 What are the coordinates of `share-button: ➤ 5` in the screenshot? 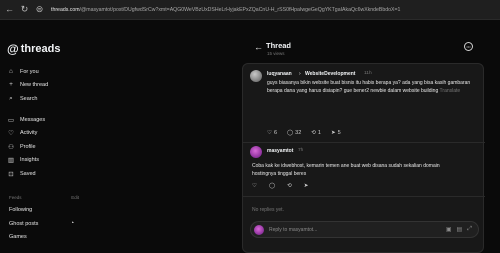 It's located at (336, 133).